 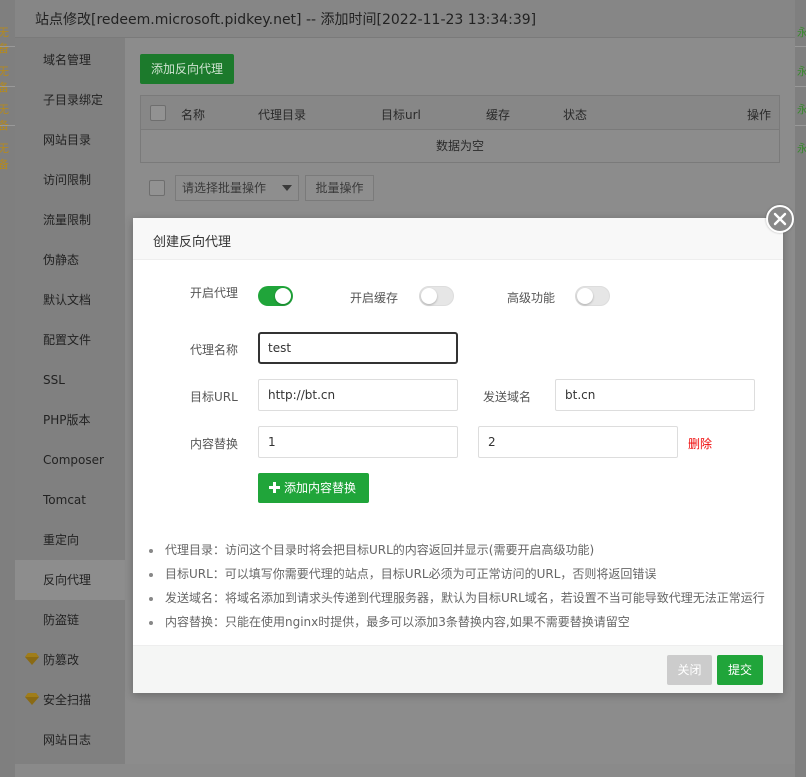 I want to click on advanced-features-toggle, so click(x=592, y=296).